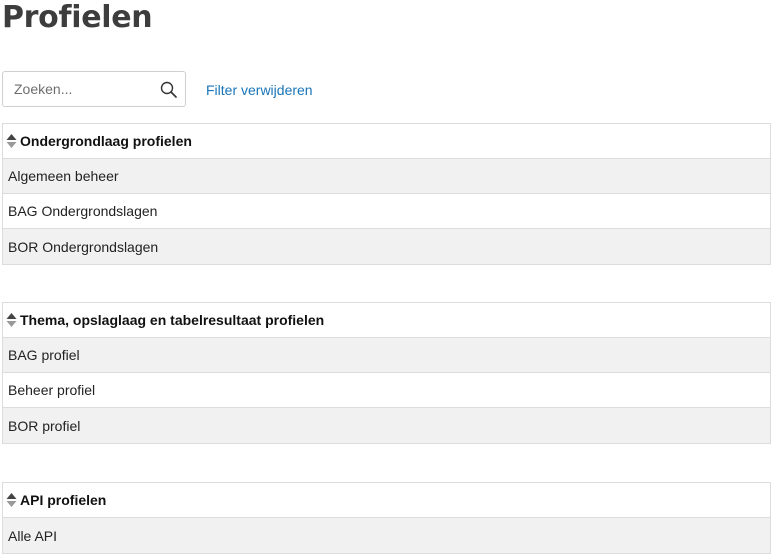  Describe the element at coordinates (386, 390) in the screenshot. I see `table-row: Beheer profiel` at that location.